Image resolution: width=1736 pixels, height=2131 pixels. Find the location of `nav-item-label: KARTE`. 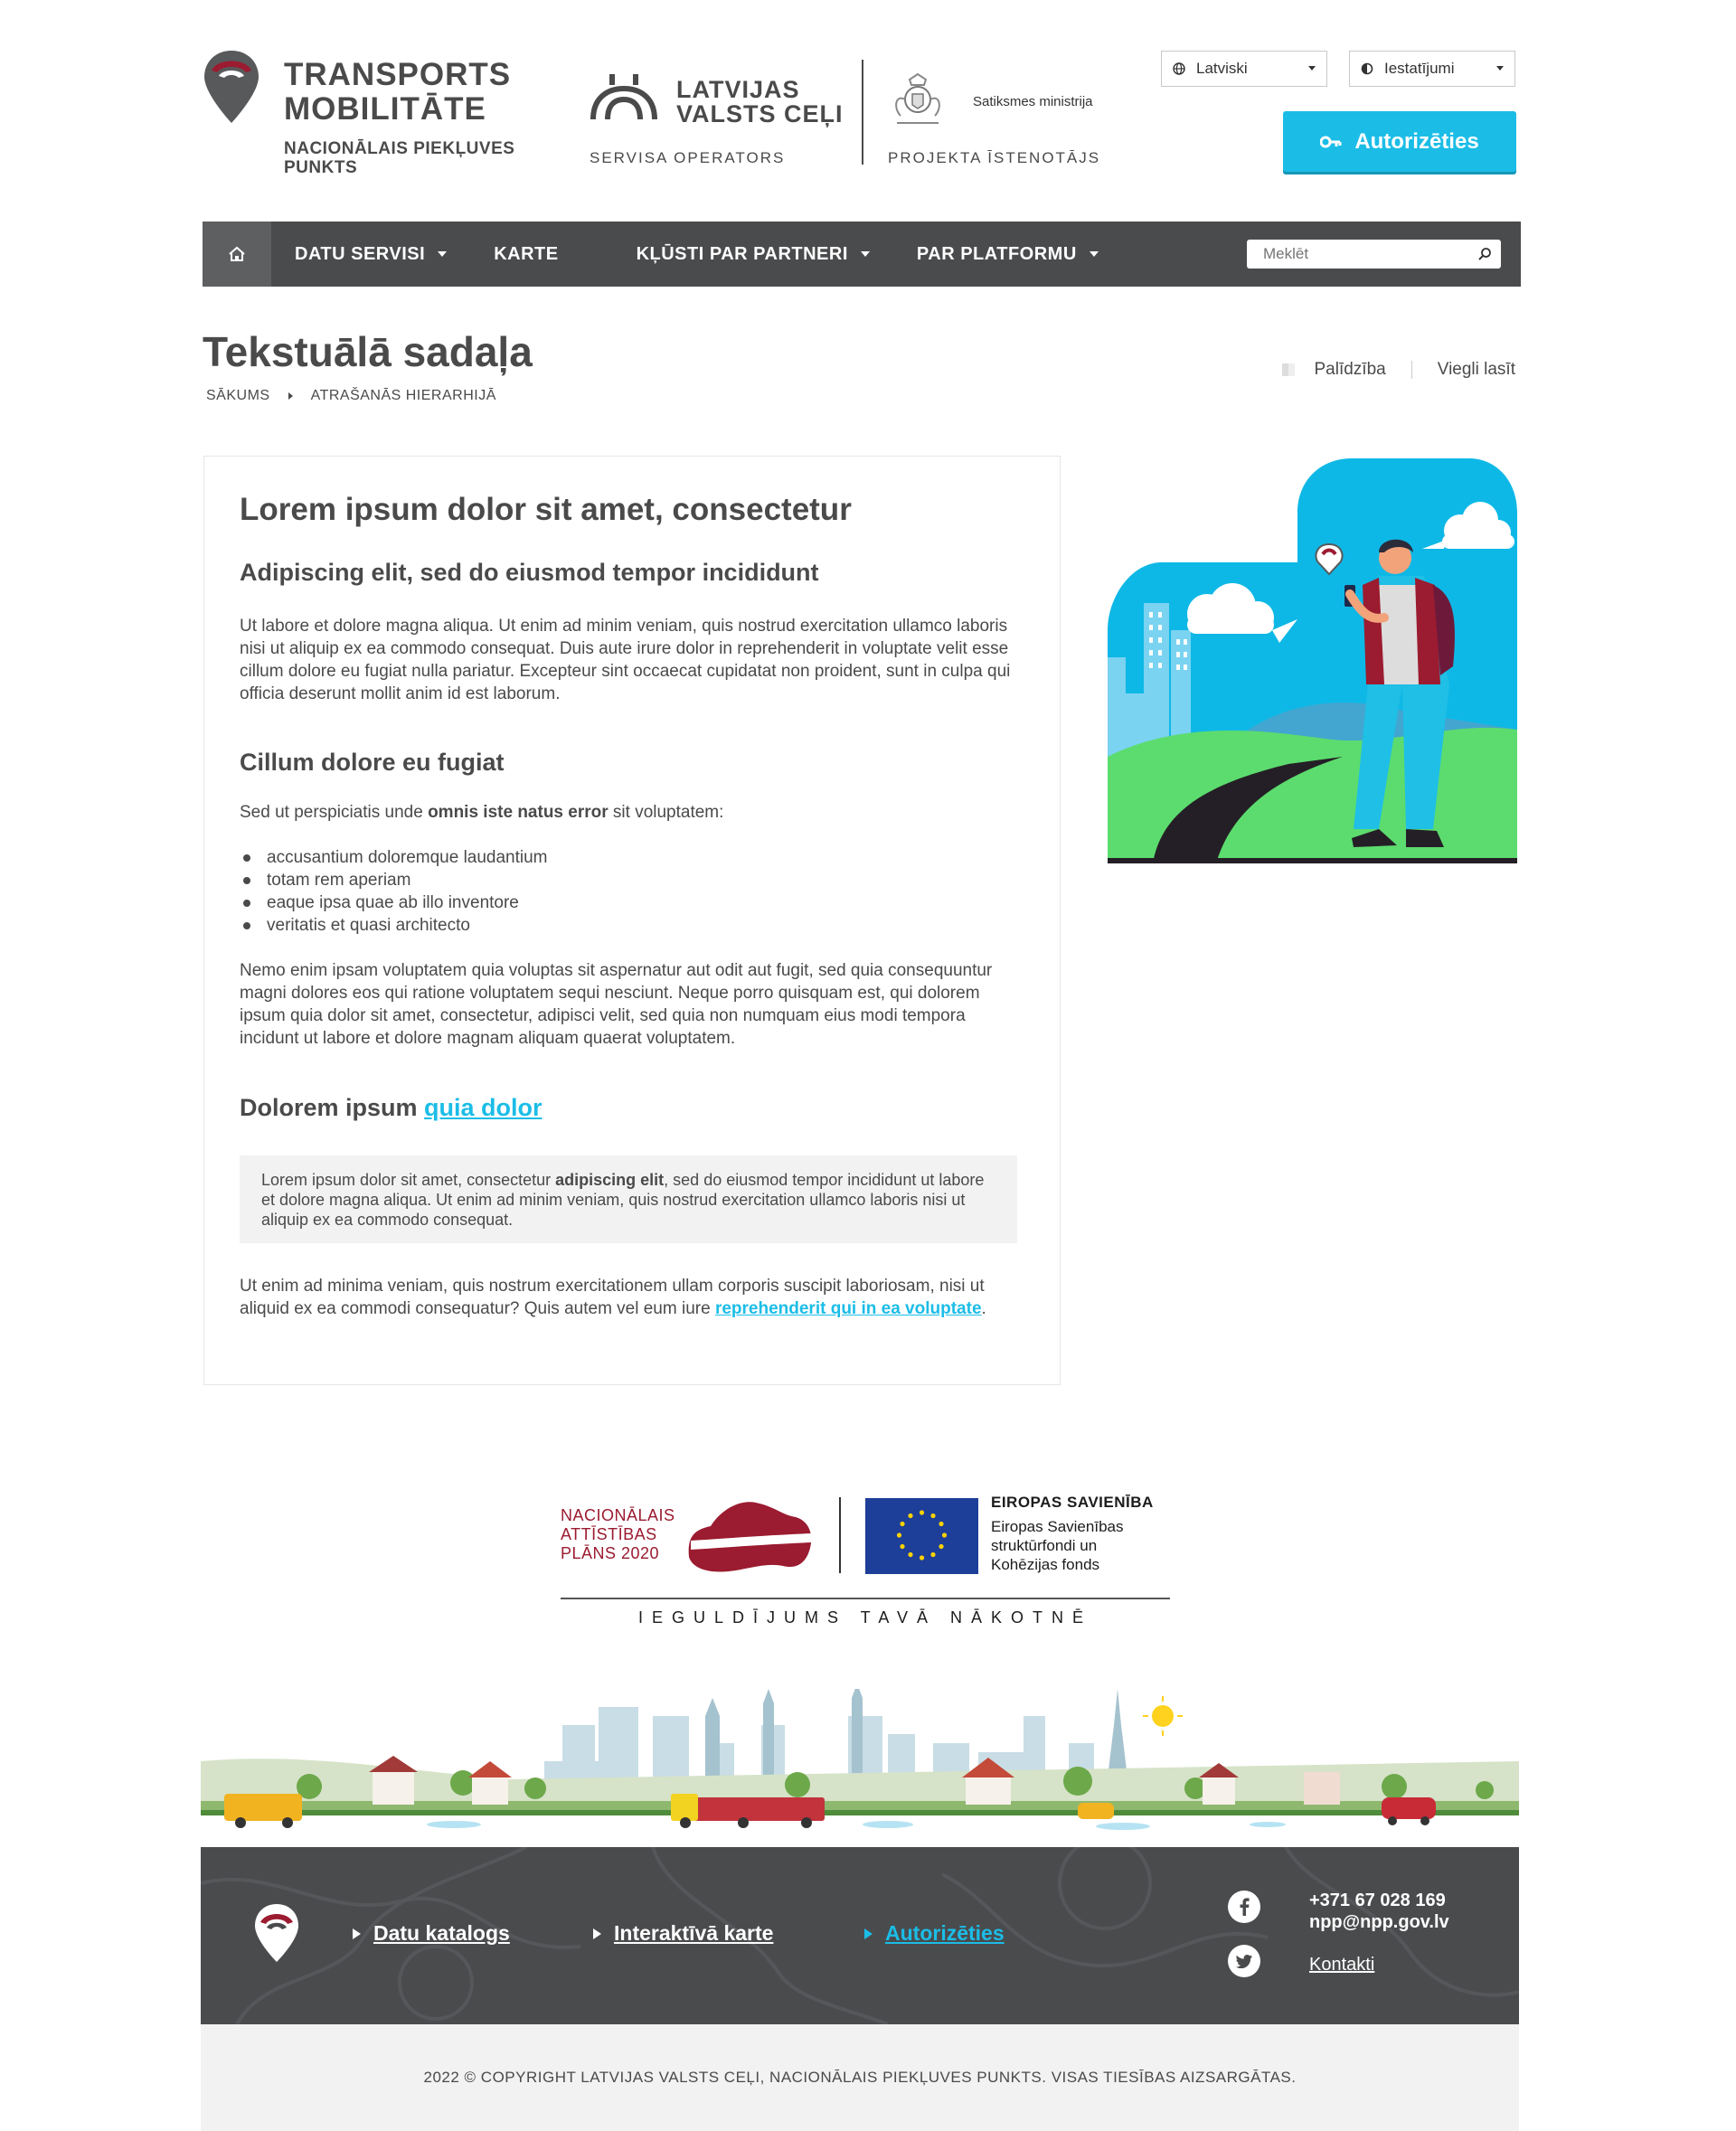

nav-item-label: KARTE is located at coordinates (526, 253).